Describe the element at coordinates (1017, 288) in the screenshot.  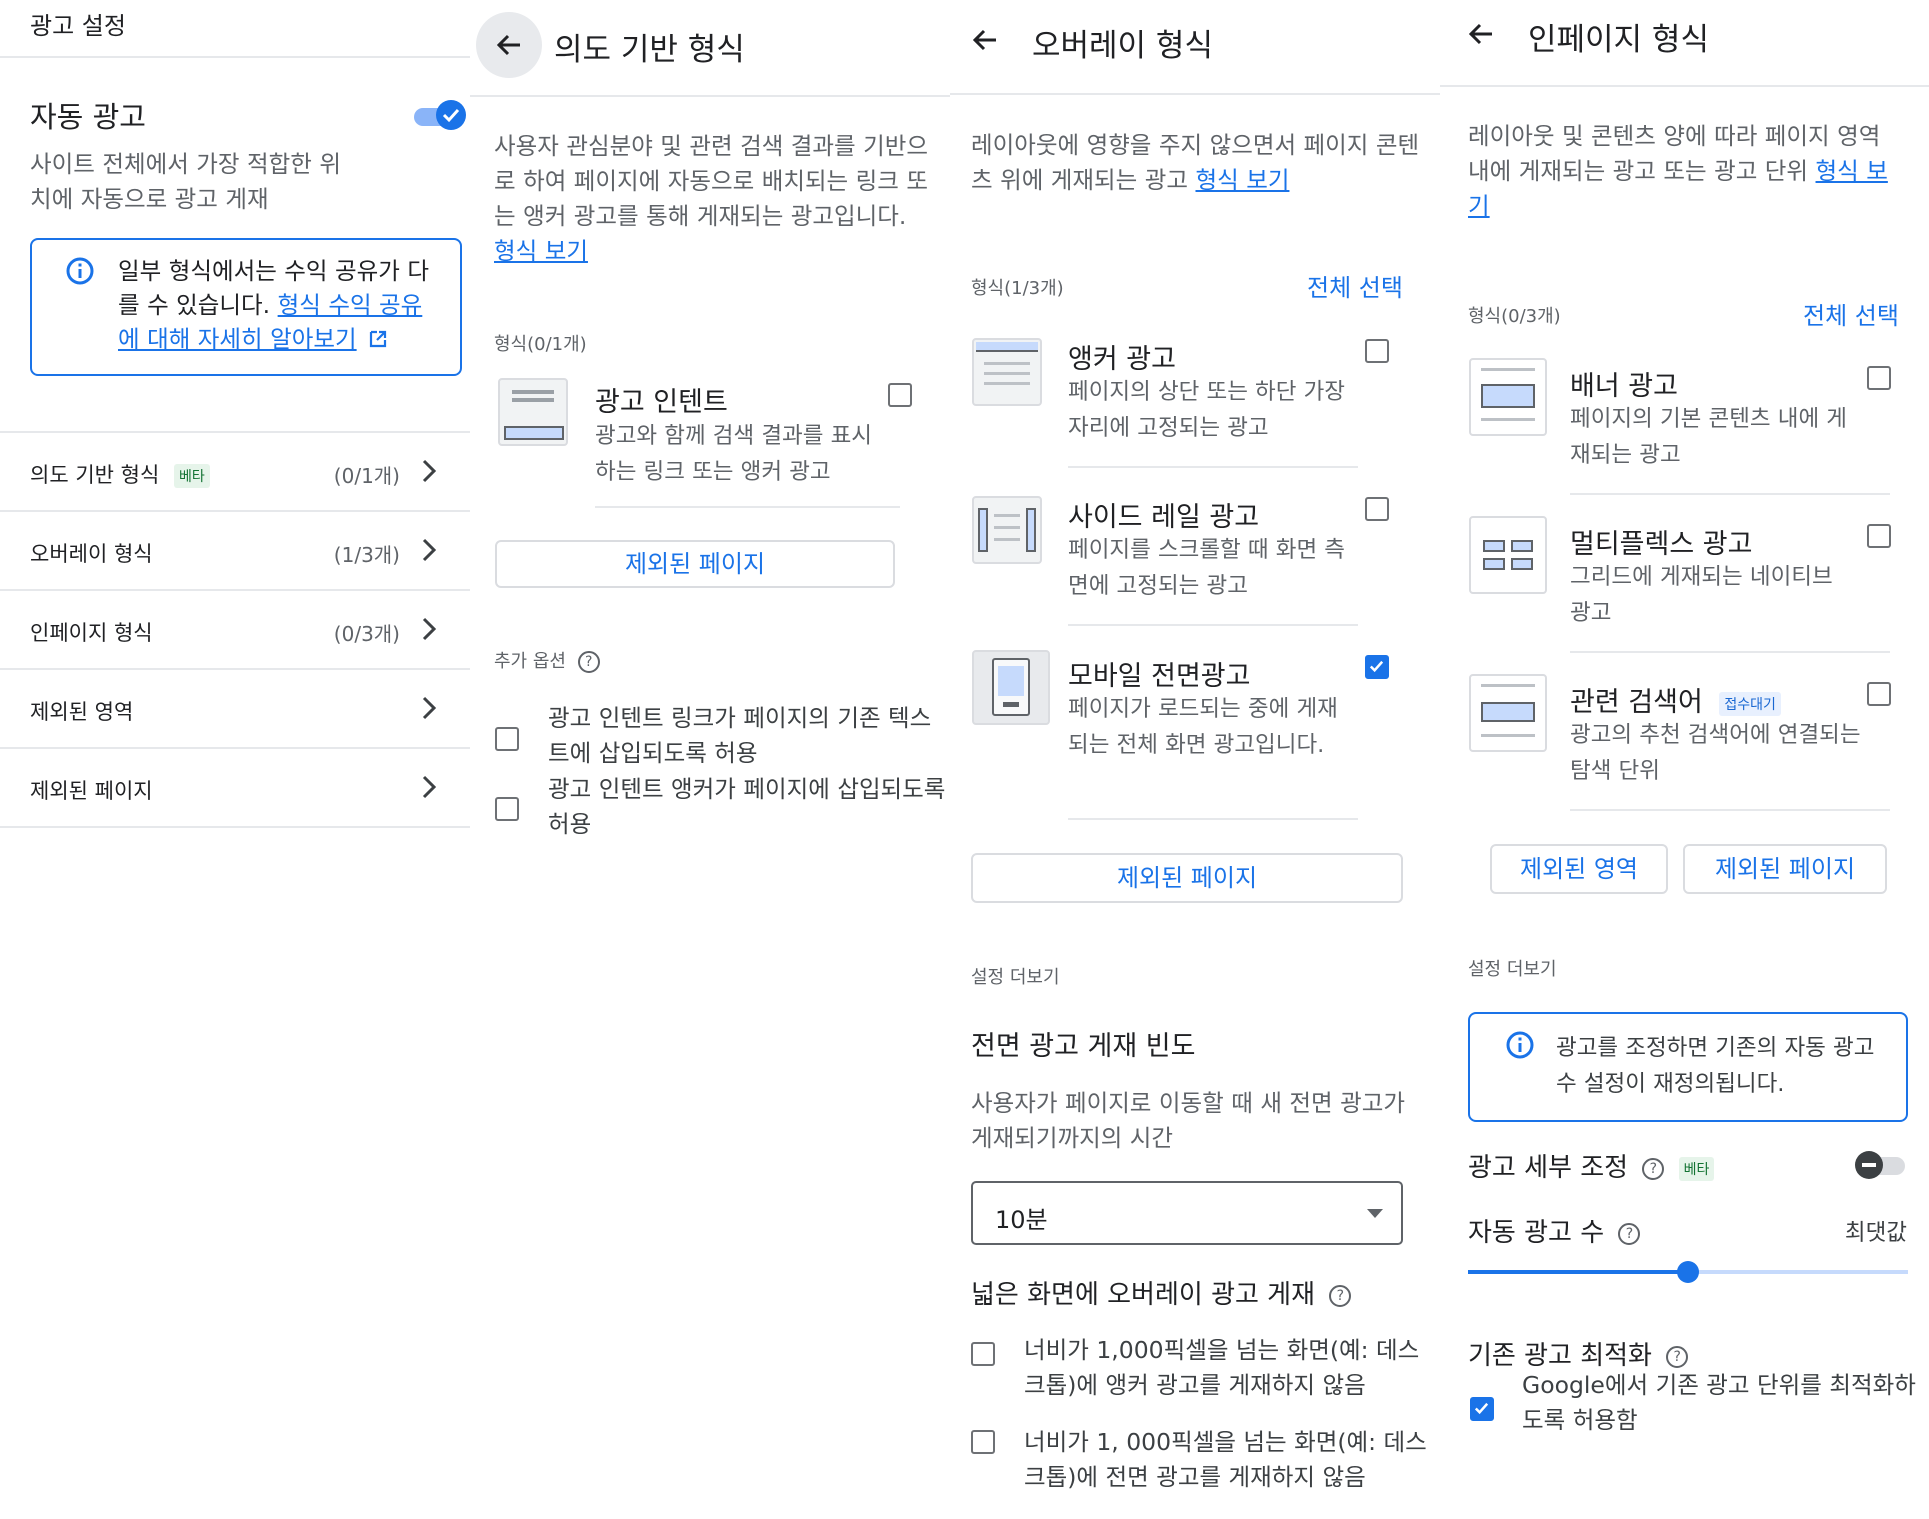
I see `formats-count-label: 형식(1/3개)` at that location.